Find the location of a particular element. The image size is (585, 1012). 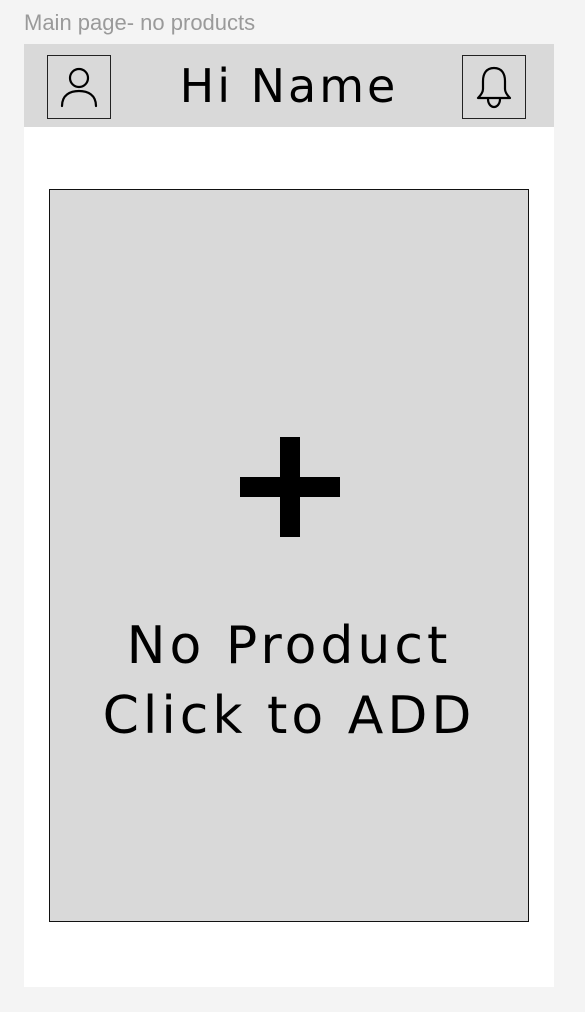

top-bar: Hi Name is located at coordinates (289, 85).